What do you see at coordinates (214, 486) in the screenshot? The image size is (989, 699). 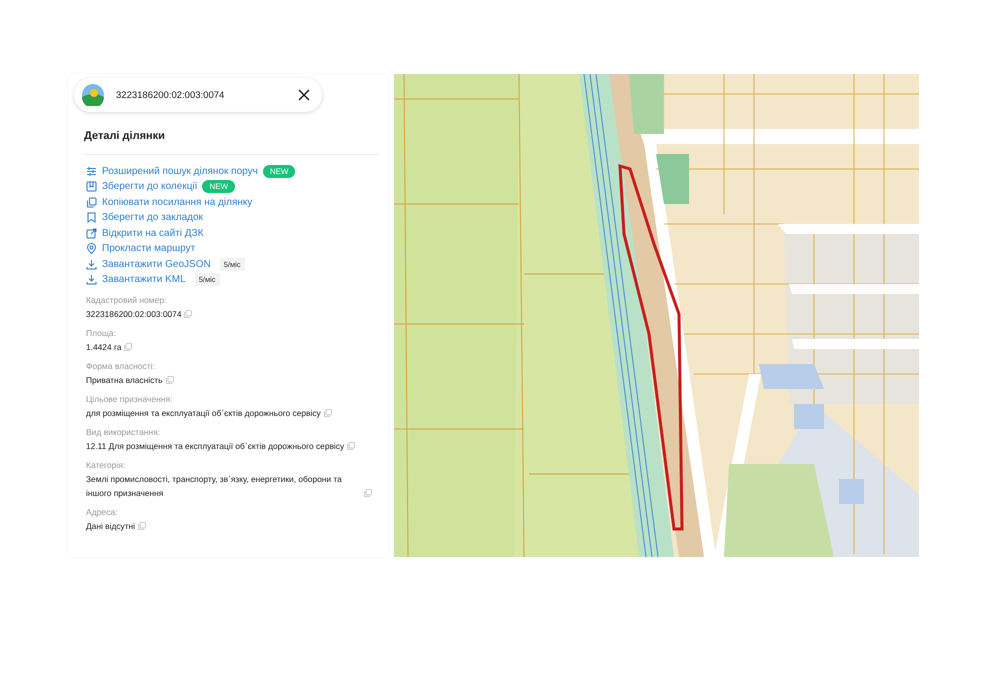 I see `field-value: Землі промисловості, транспорту, зв᾽язку, енергетики, оборони та іншого призначення` at bounding box center [214, 486].